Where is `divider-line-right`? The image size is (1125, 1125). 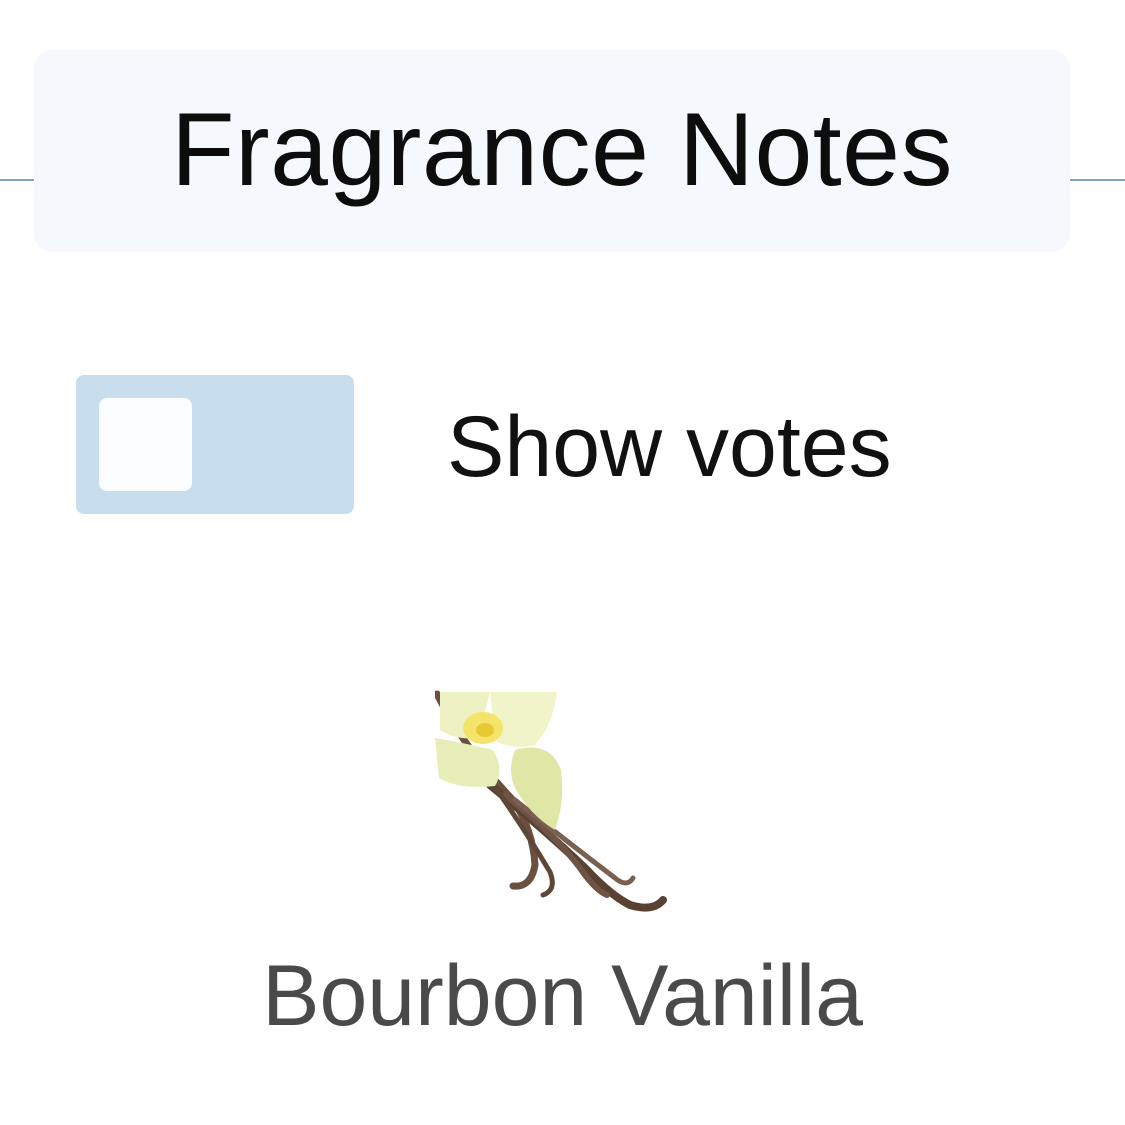 divider-line-right is located at coordinates (1097, 180).